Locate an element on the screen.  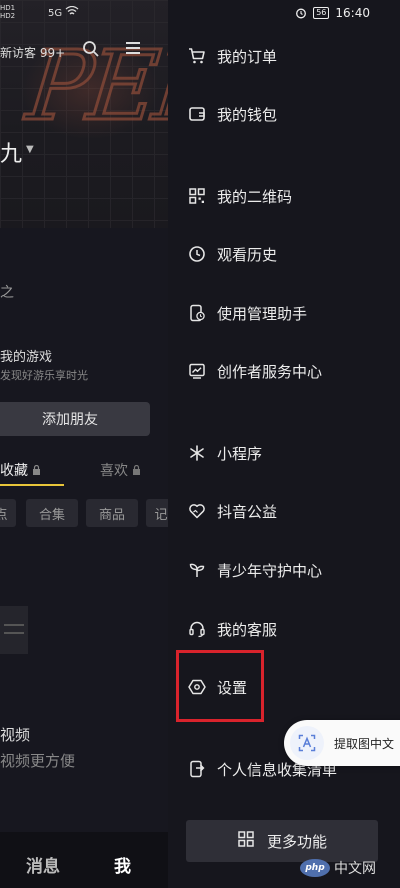
menu-item-mini-programs: 小程序 is located at coordinates (225, 453).